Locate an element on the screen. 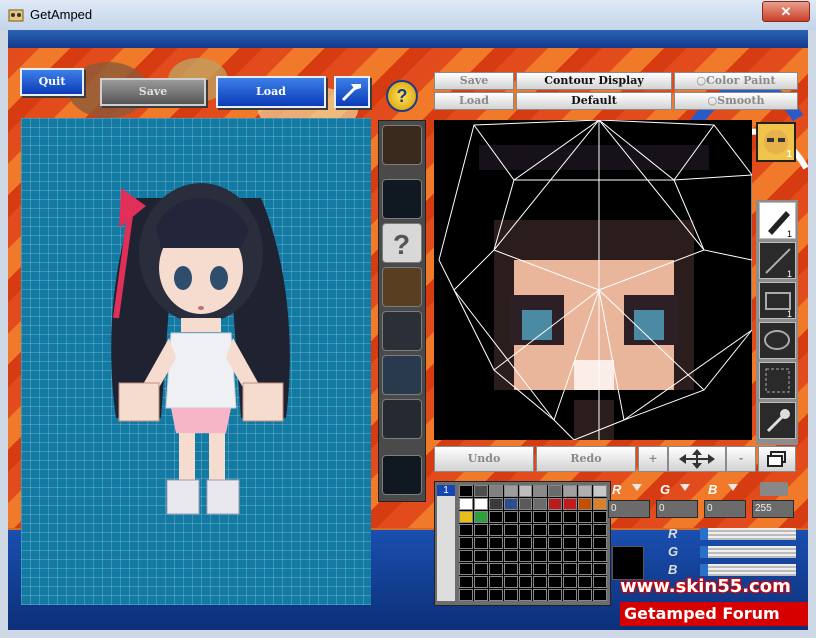 This screenshot has width=816, height=638. g-slider is located at coordinates (748, 552).